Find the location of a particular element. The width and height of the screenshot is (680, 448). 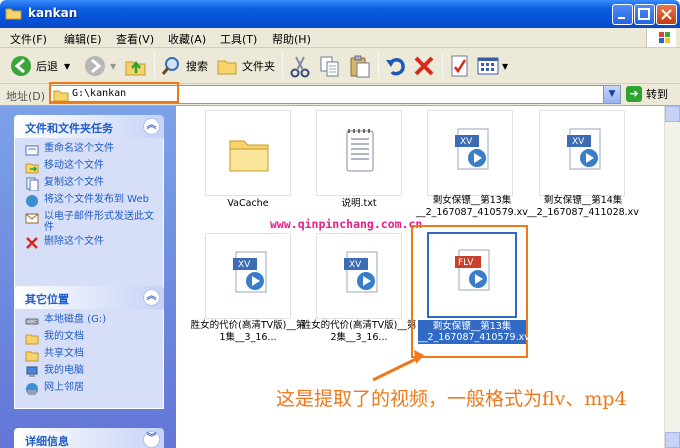

folders-label: 文件夹 is located at coordinates (258, 66).